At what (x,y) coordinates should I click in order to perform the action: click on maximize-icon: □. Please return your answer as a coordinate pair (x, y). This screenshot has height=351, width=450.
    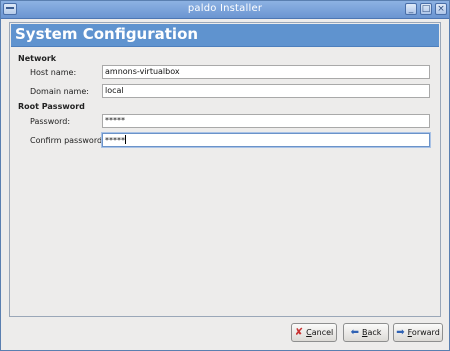
    Looking at the image, I should click on (426, 9).